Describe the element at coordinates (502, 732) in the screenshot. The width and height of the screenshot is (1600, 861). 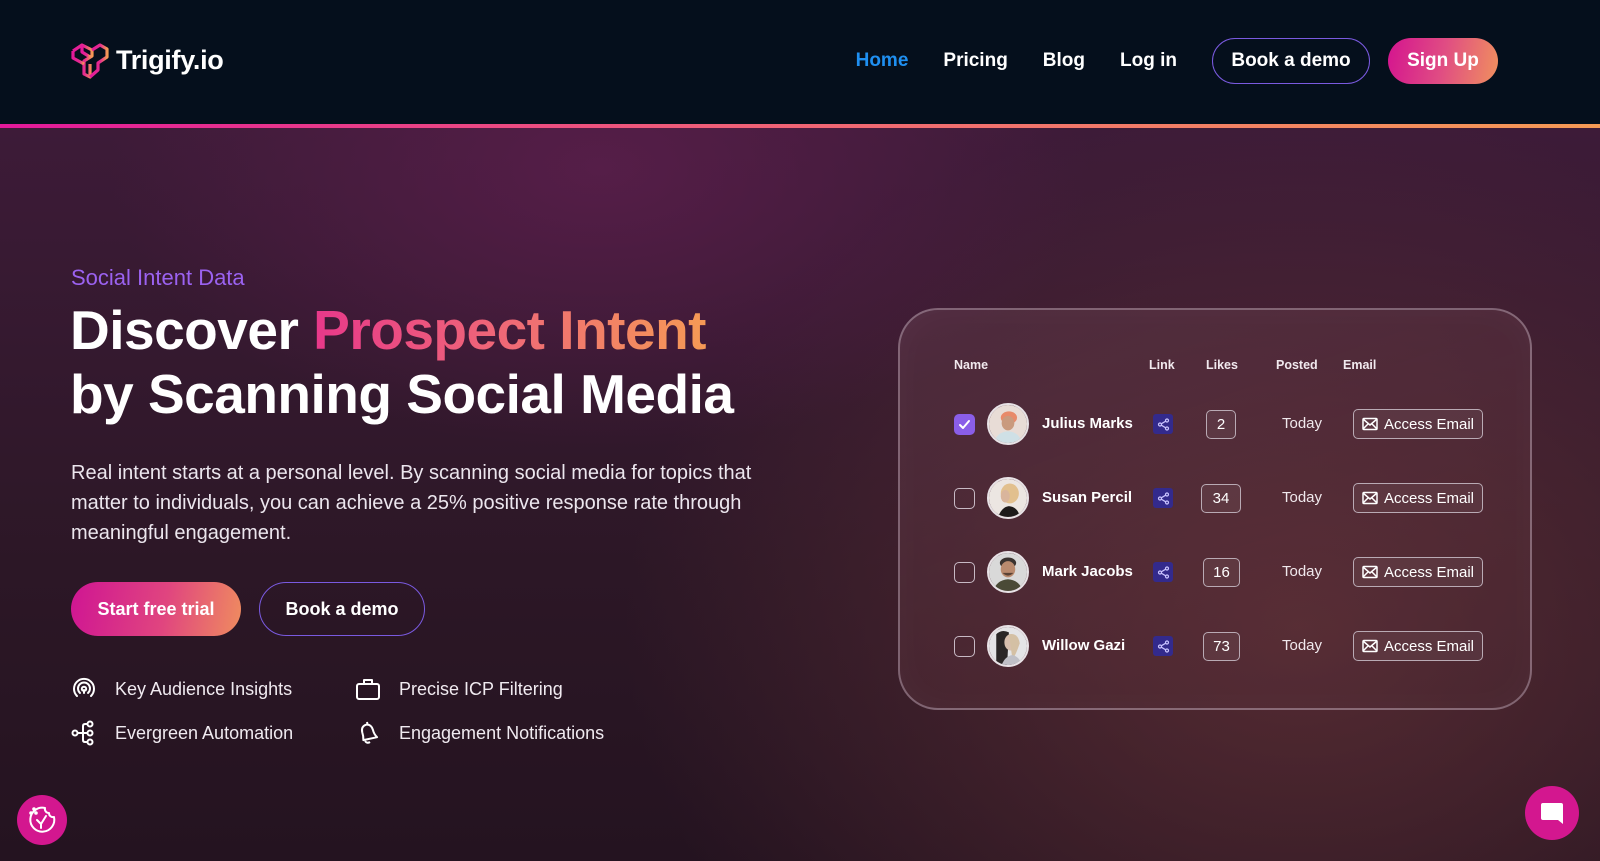
I see `feature-label: Engagement Notifications` at that location.